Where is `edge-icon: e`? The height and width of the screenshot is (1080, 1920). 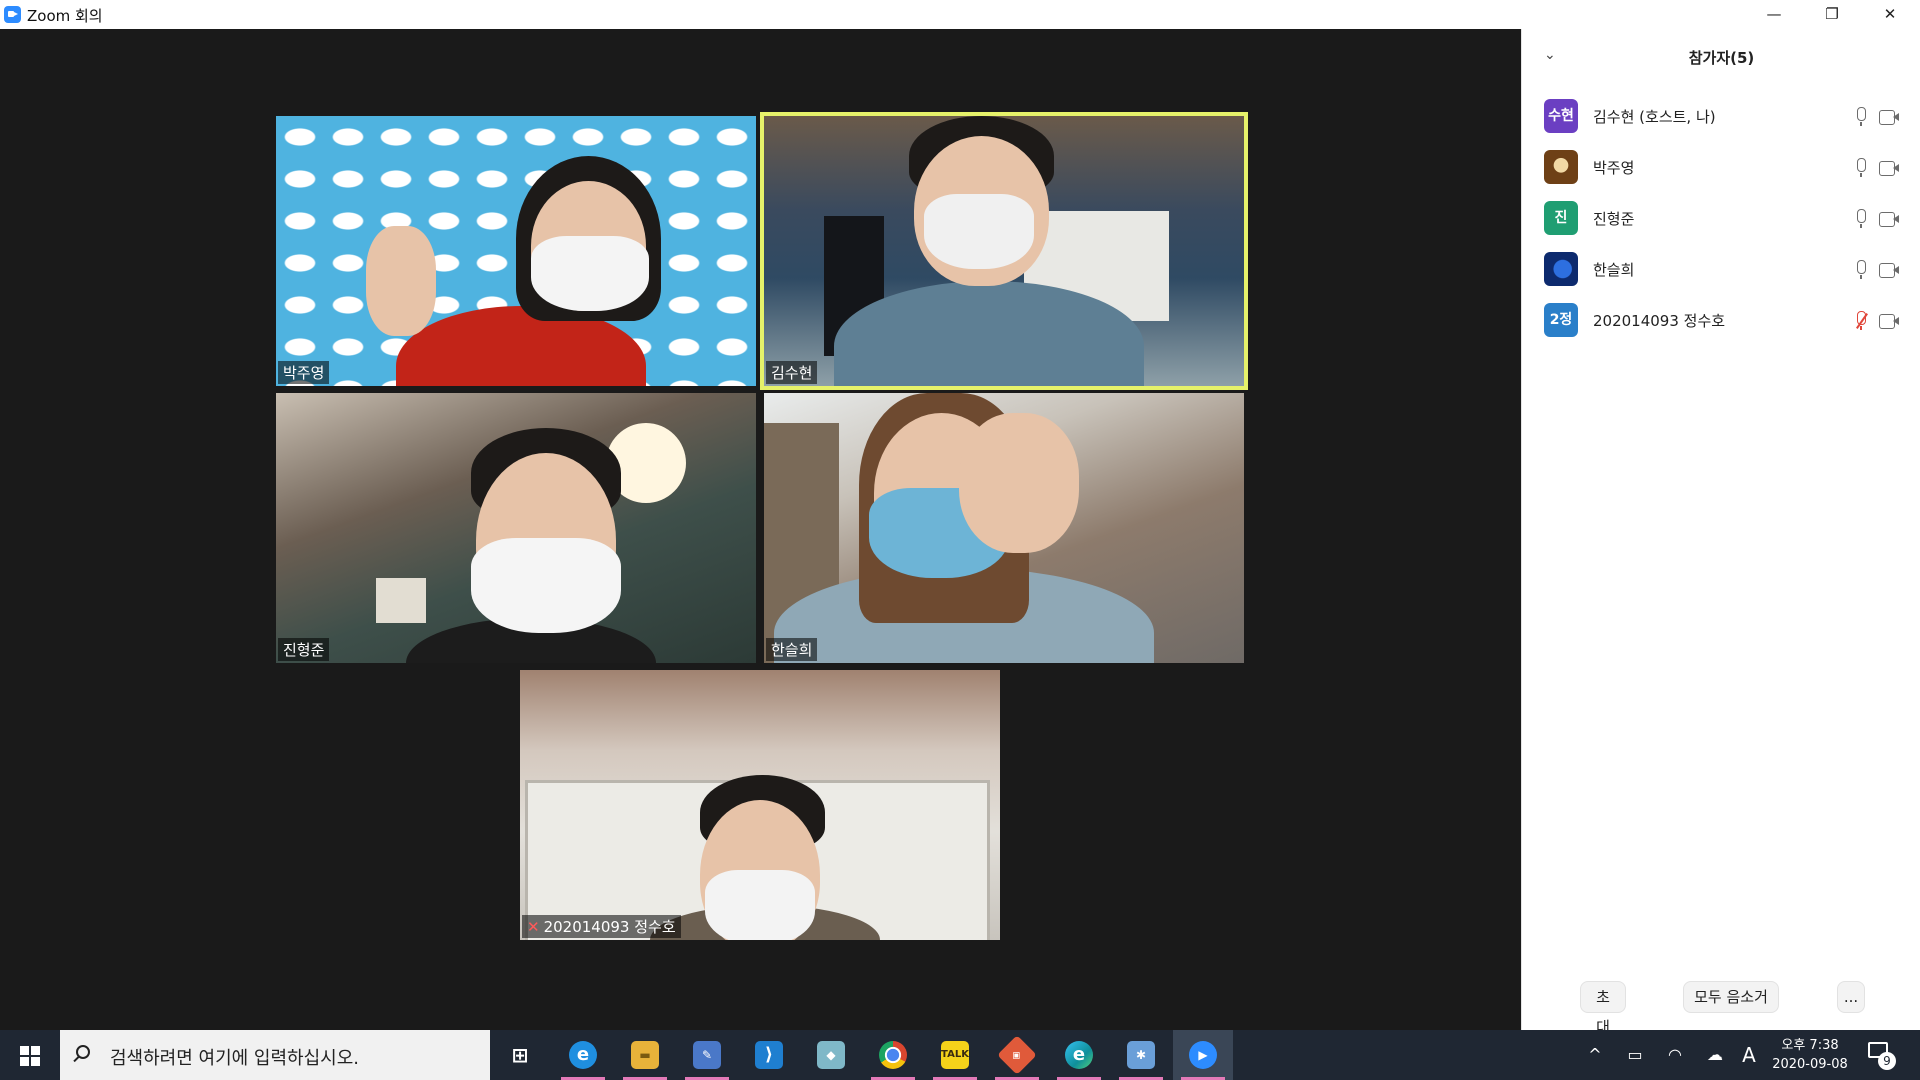
edge-icon: e is located at coordinates (1079, 1055).